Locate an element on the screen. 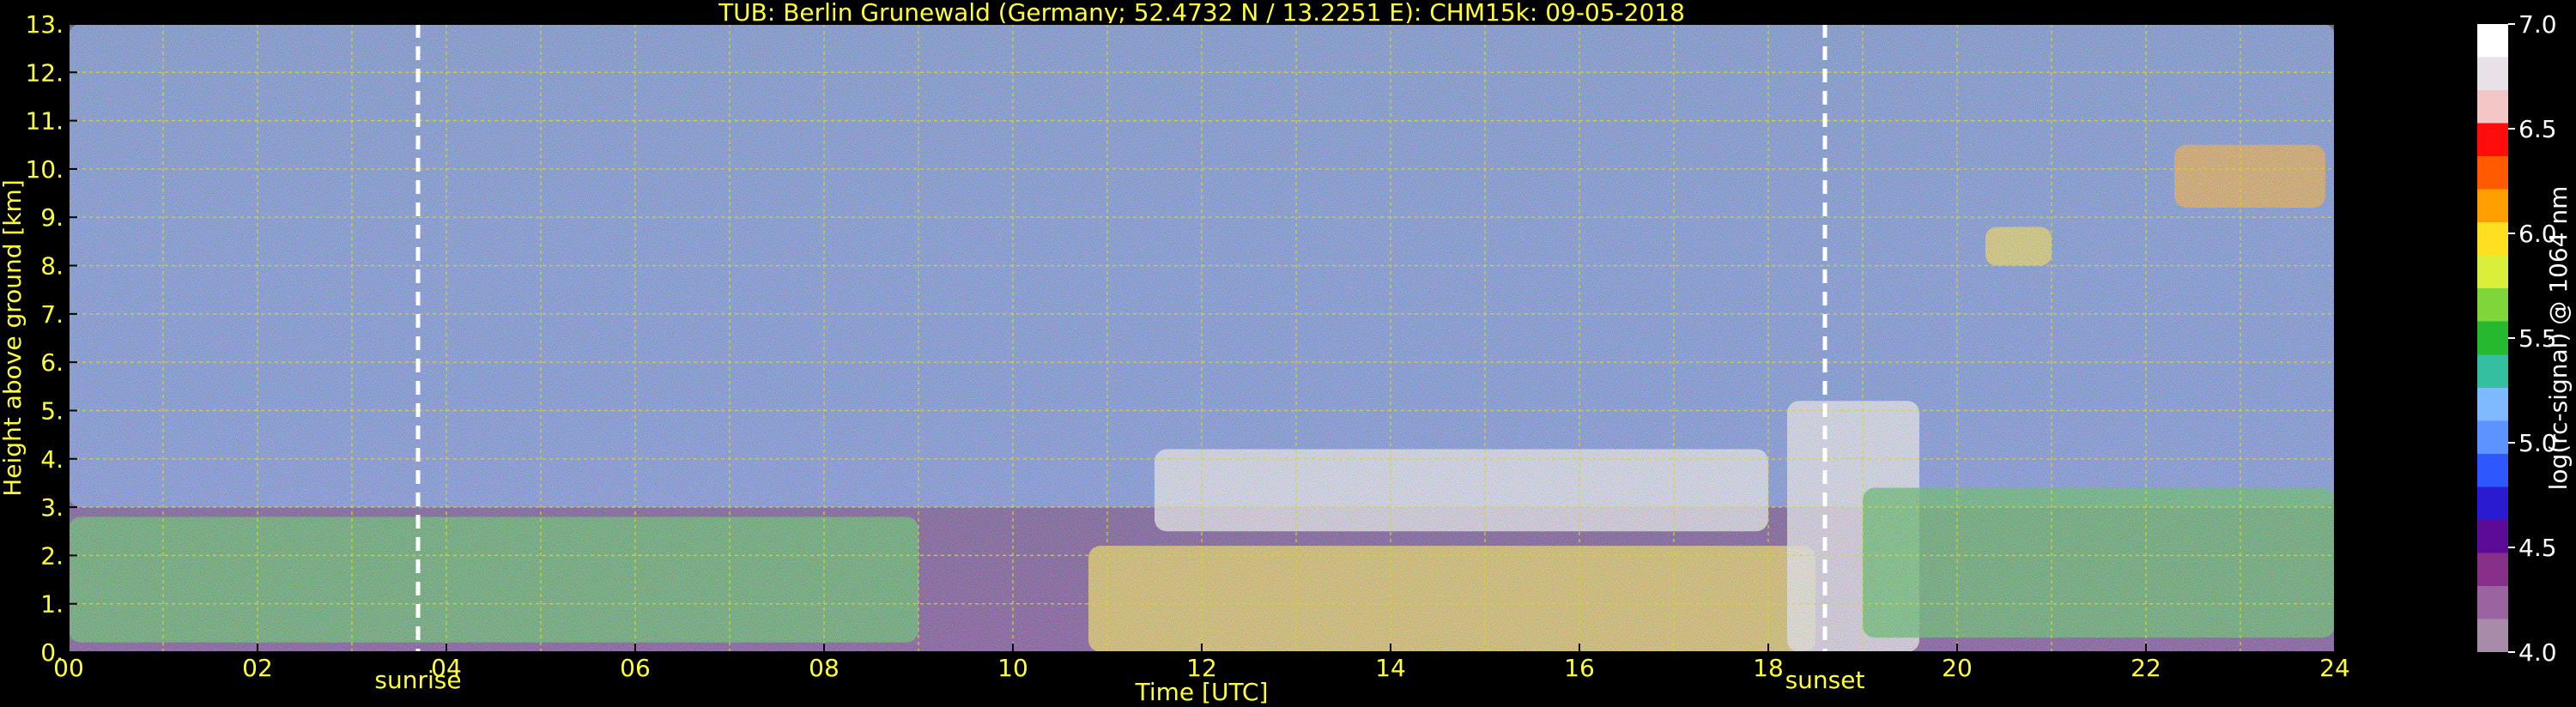 The width and height of the screenshot is (2576, 707). colorbar-scale is located at coordinates (2492, 338).